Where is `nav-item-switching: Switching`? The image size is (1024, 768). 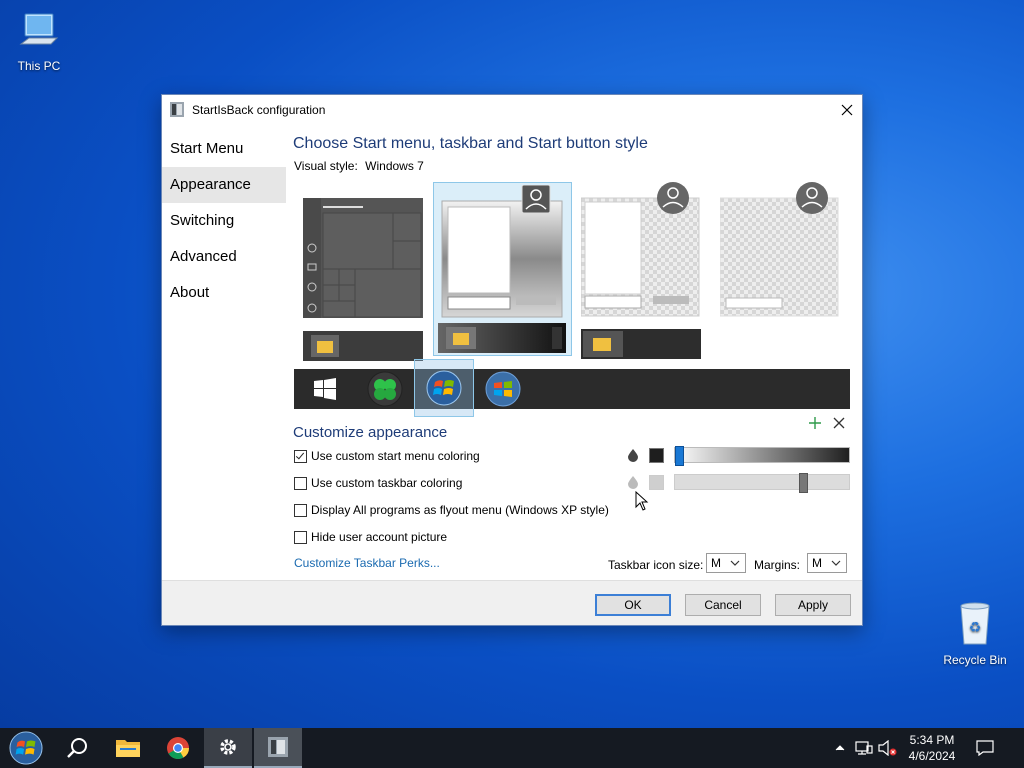 nav-item-switching: Switching is located at coordinates (224, 221).